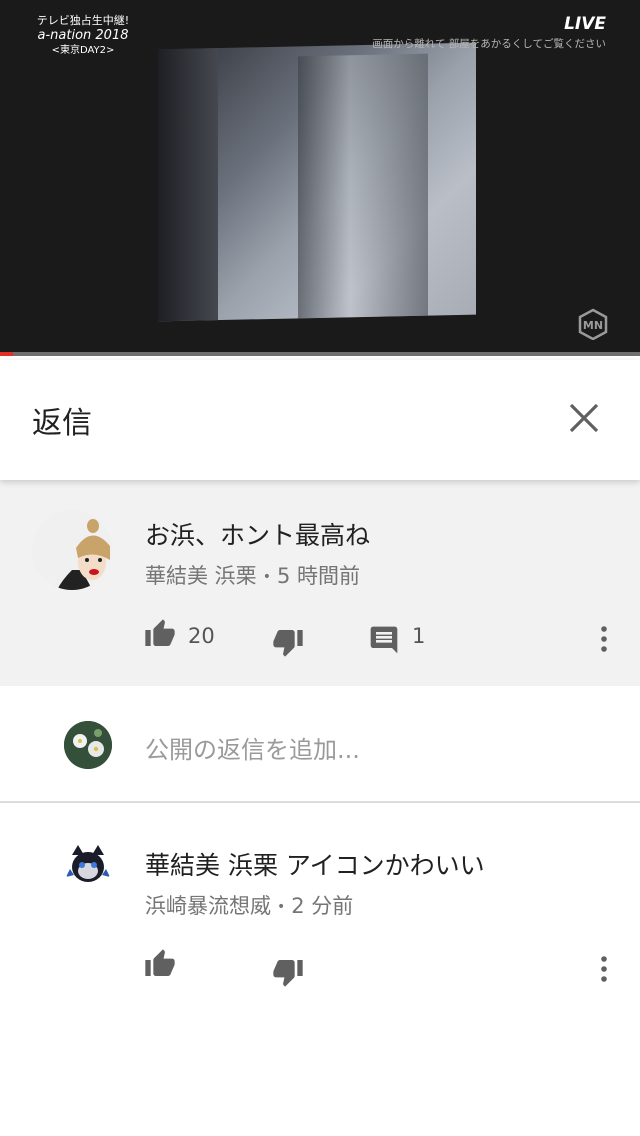 The image size is (640, 1136). I want to click on close-icon, so click(584, 418).